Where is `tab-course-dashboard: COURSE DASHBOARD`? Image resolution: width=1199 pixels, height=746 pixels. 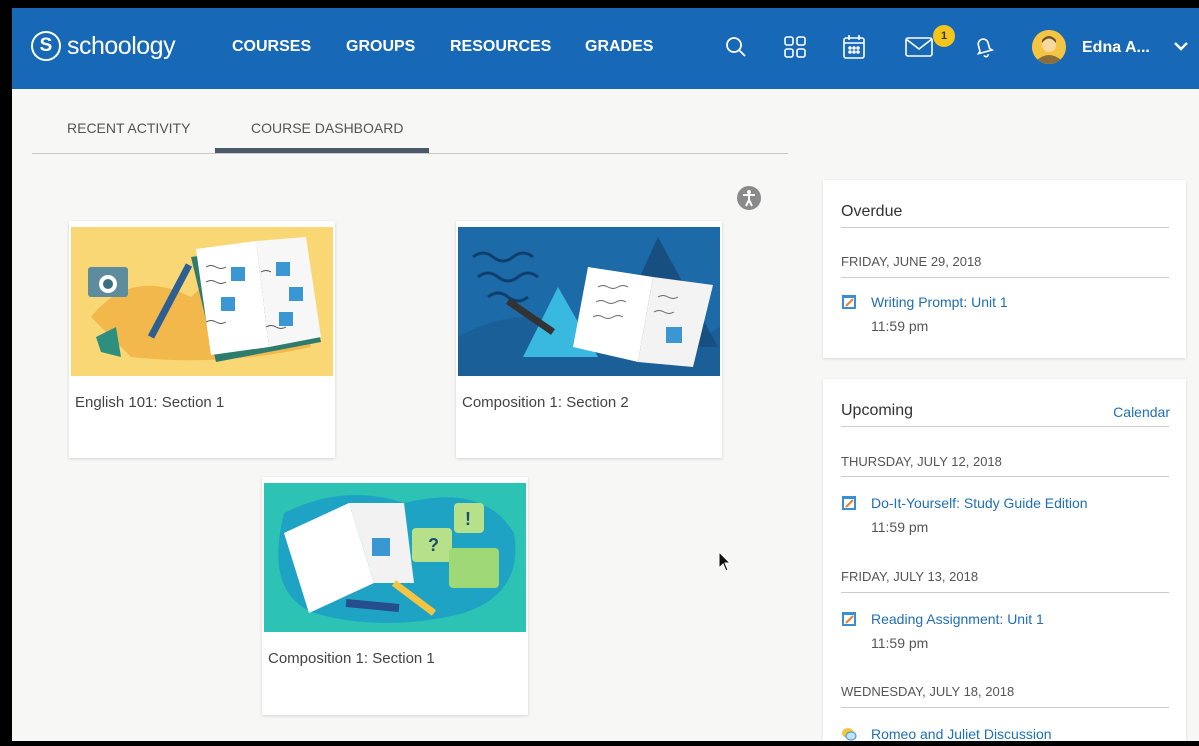 tab-course-dashboard: COURSE DASHBOARD is located at coordinates (327, 128).